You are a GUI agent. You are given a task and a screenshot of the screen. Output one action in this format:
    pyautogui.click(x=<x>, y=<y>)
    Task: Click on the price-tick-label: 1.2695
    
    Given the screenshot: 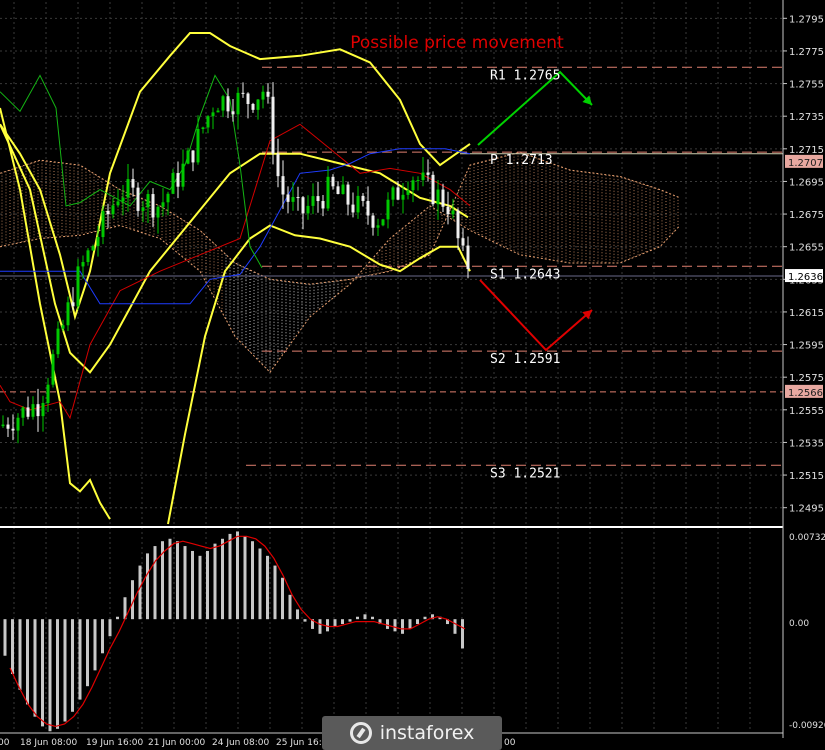 What is the action you would take?
    pyautogui.click(x=806, y=182)
    